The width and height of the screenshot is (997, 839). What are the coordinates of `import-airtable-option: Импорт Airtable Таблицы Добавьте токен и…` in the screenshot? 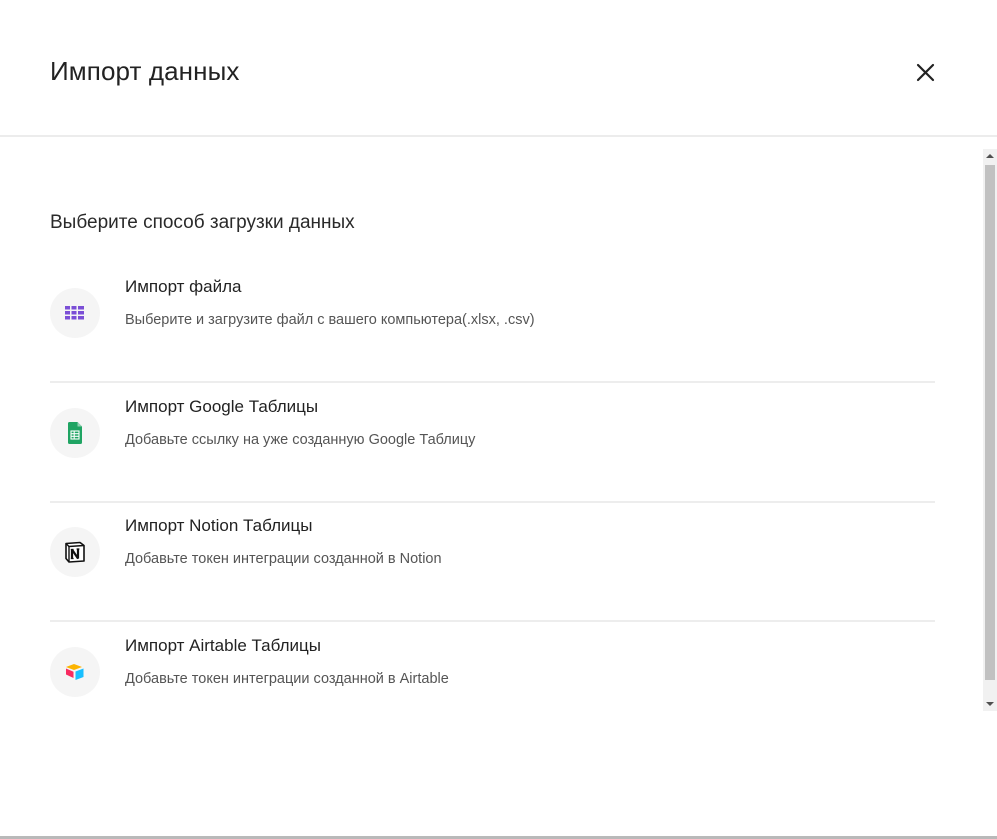 It's located at (492, 673).